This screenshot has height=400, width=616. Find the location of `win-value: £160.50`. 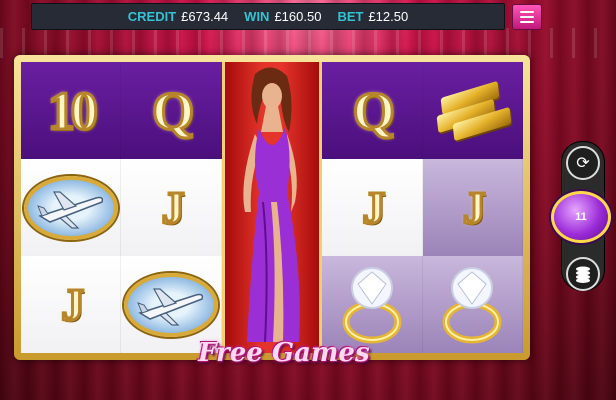

win-value: £160.50 is located at coordinates (298, 16).